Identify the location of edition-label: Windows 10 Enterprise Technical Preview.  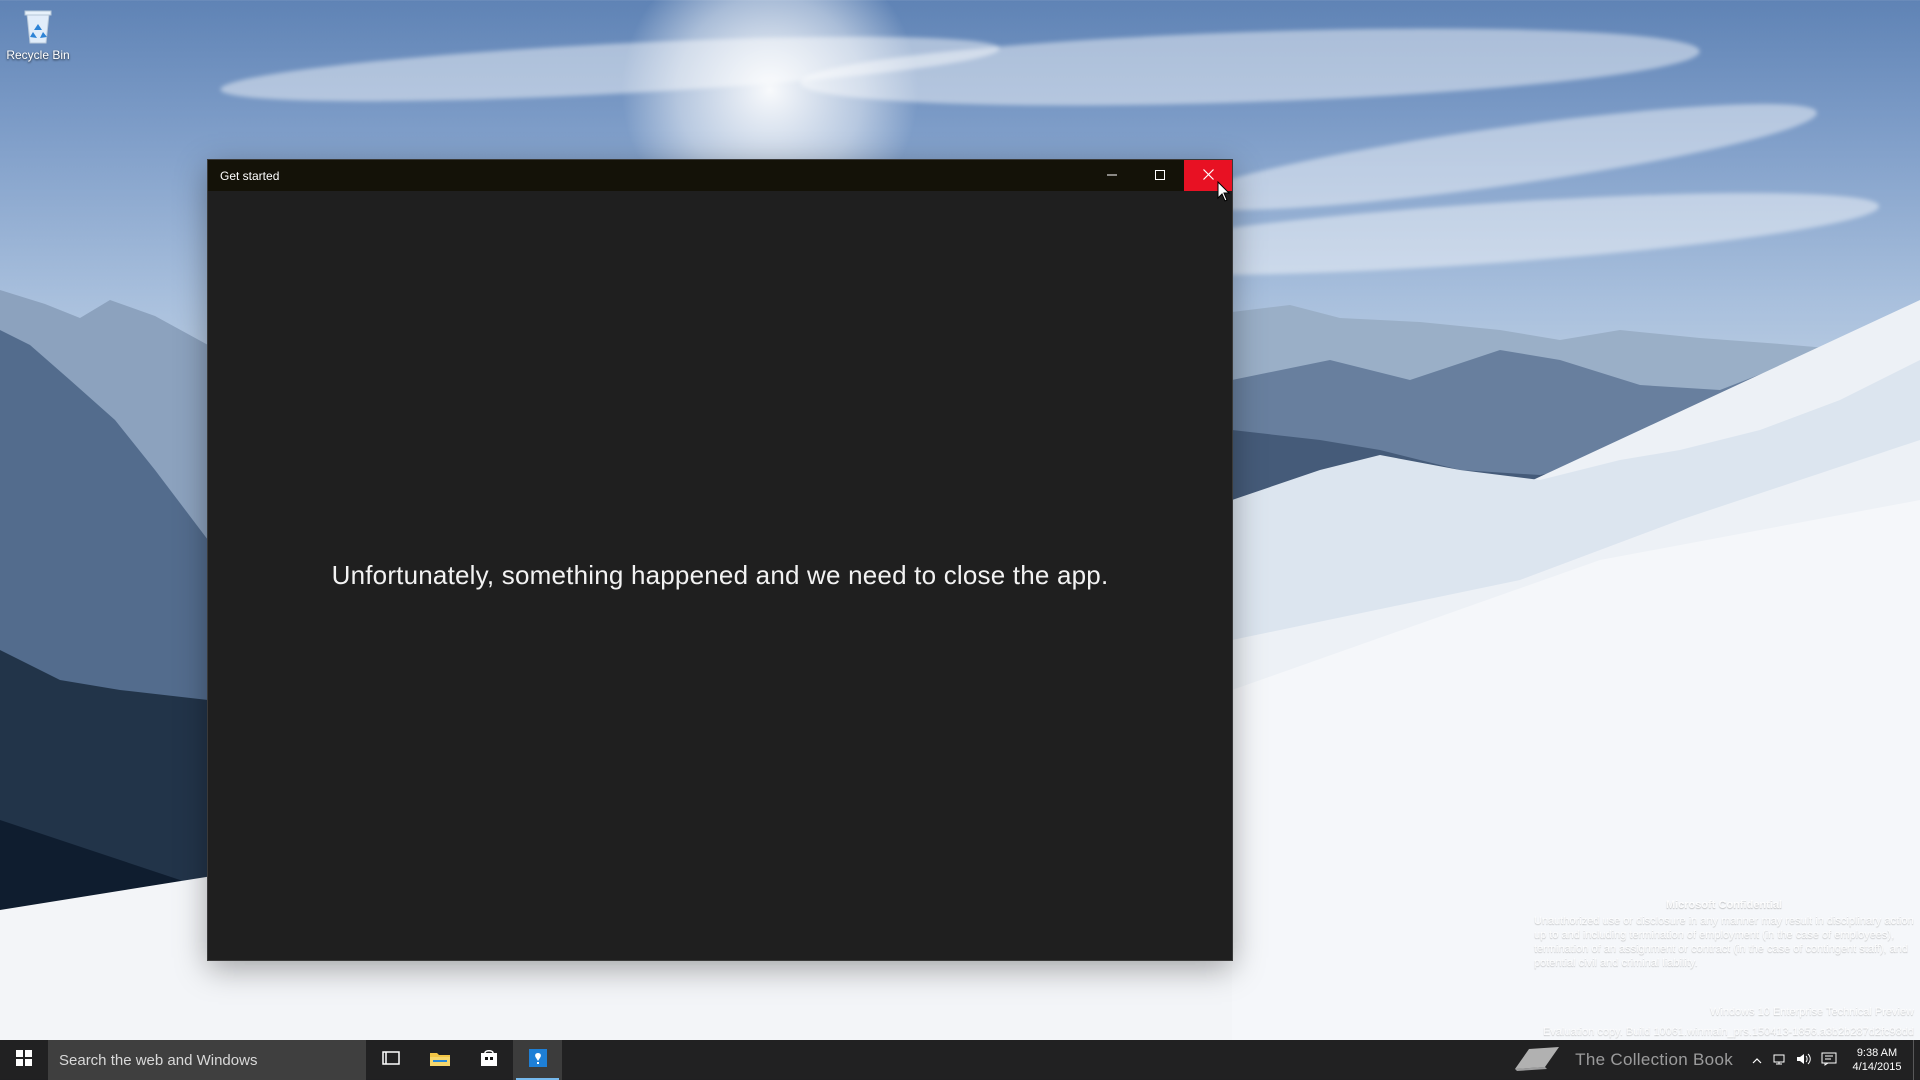
(1812, 1012).